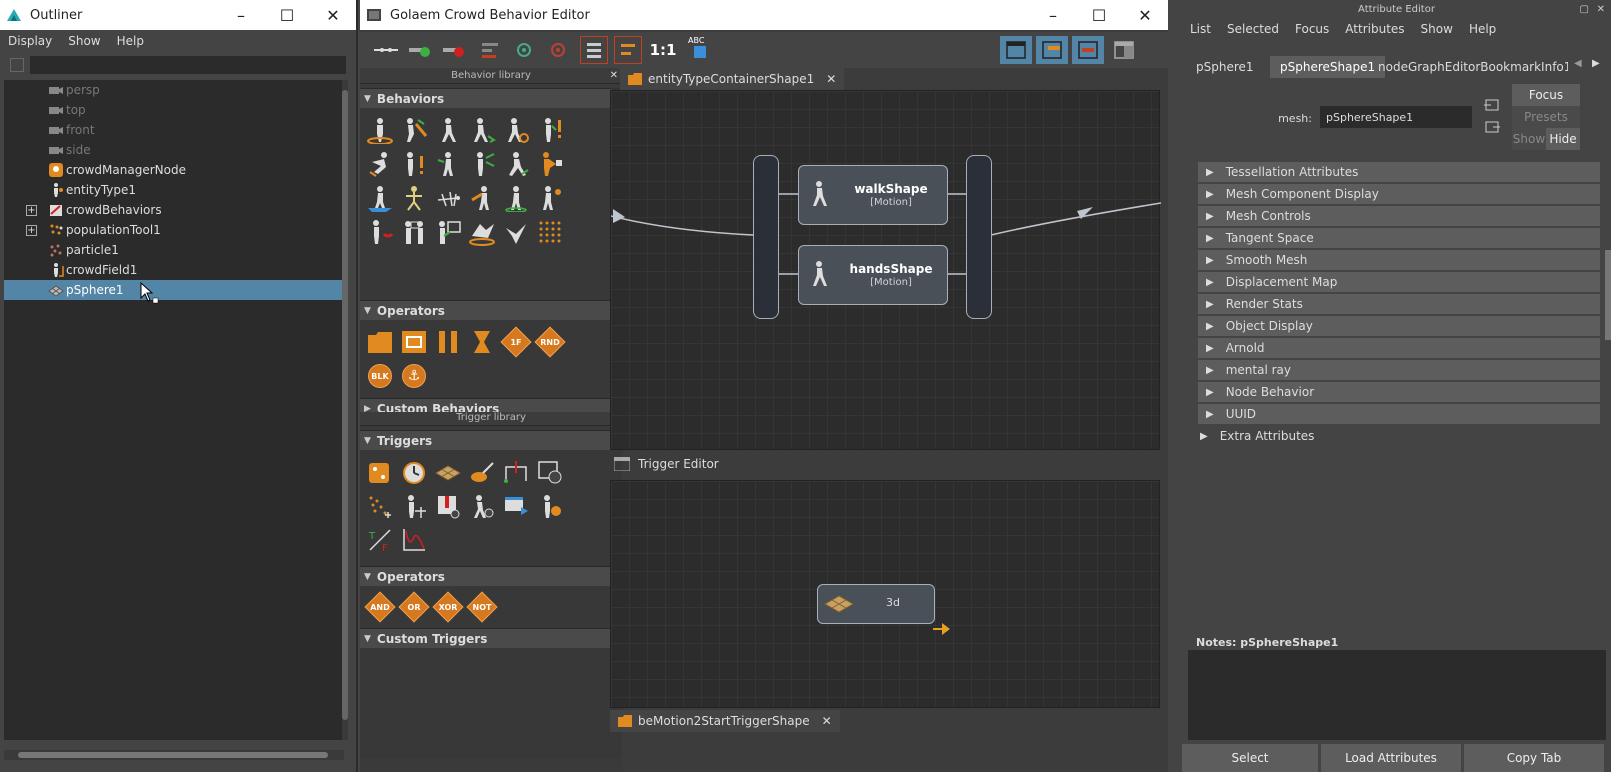  Describe the element at coordinates (380, 164) in the screenshot. I see `behavior-jump-icon` at that location.